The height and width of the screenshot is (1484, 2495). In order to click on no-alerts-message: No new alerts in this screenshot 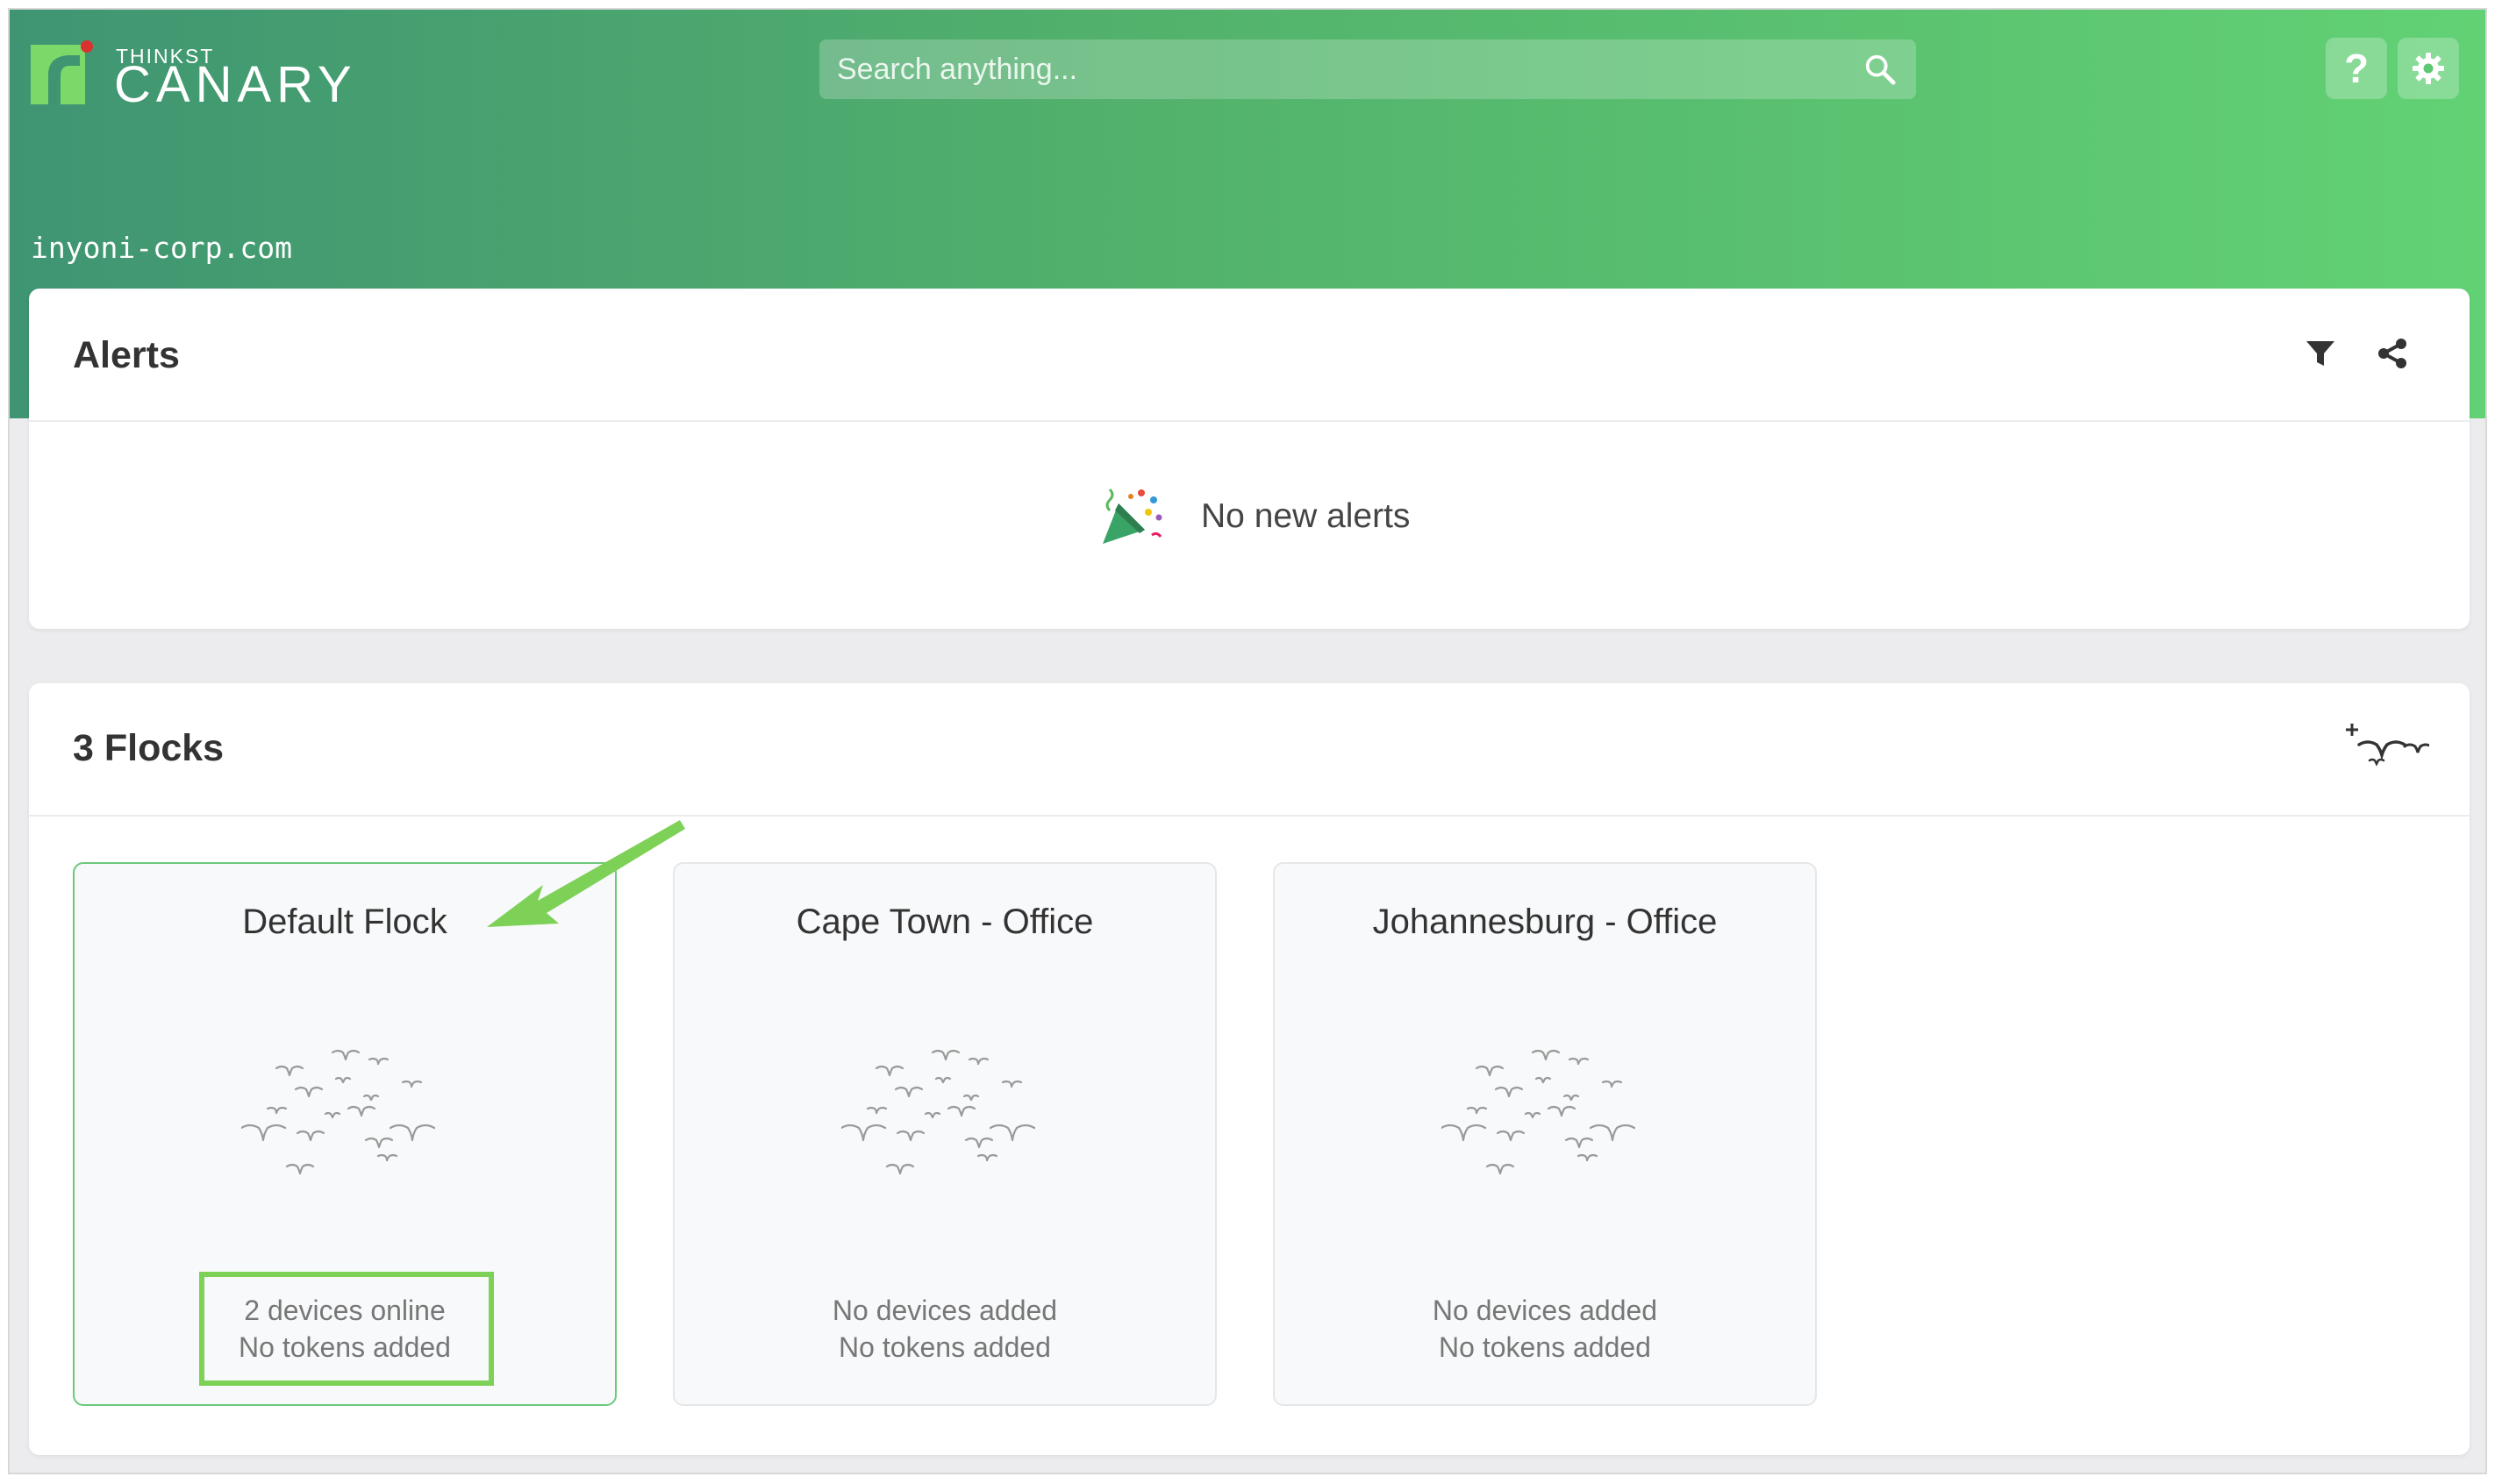, I will do `click(1306, 516)`.